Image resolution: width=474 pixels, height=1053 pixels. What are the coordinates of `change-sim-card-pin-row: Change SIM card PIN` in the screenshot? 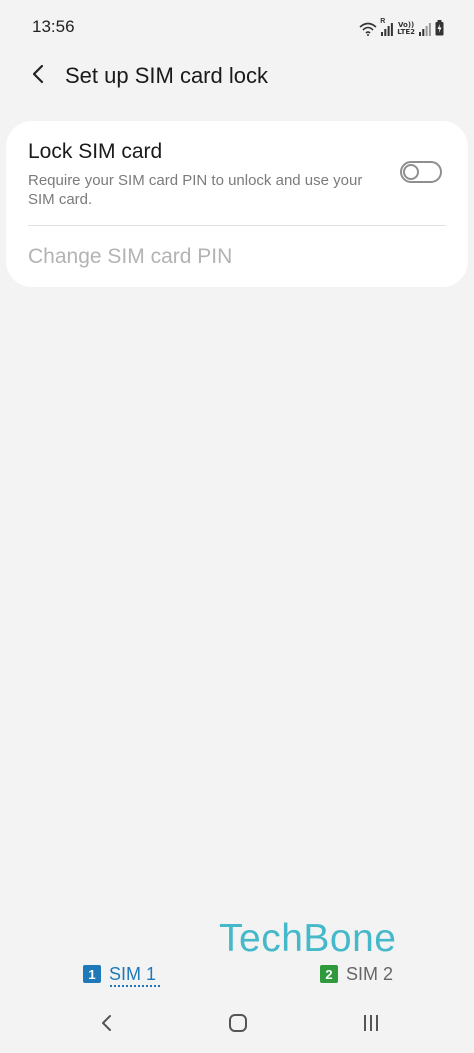 It's located at (237, 256).